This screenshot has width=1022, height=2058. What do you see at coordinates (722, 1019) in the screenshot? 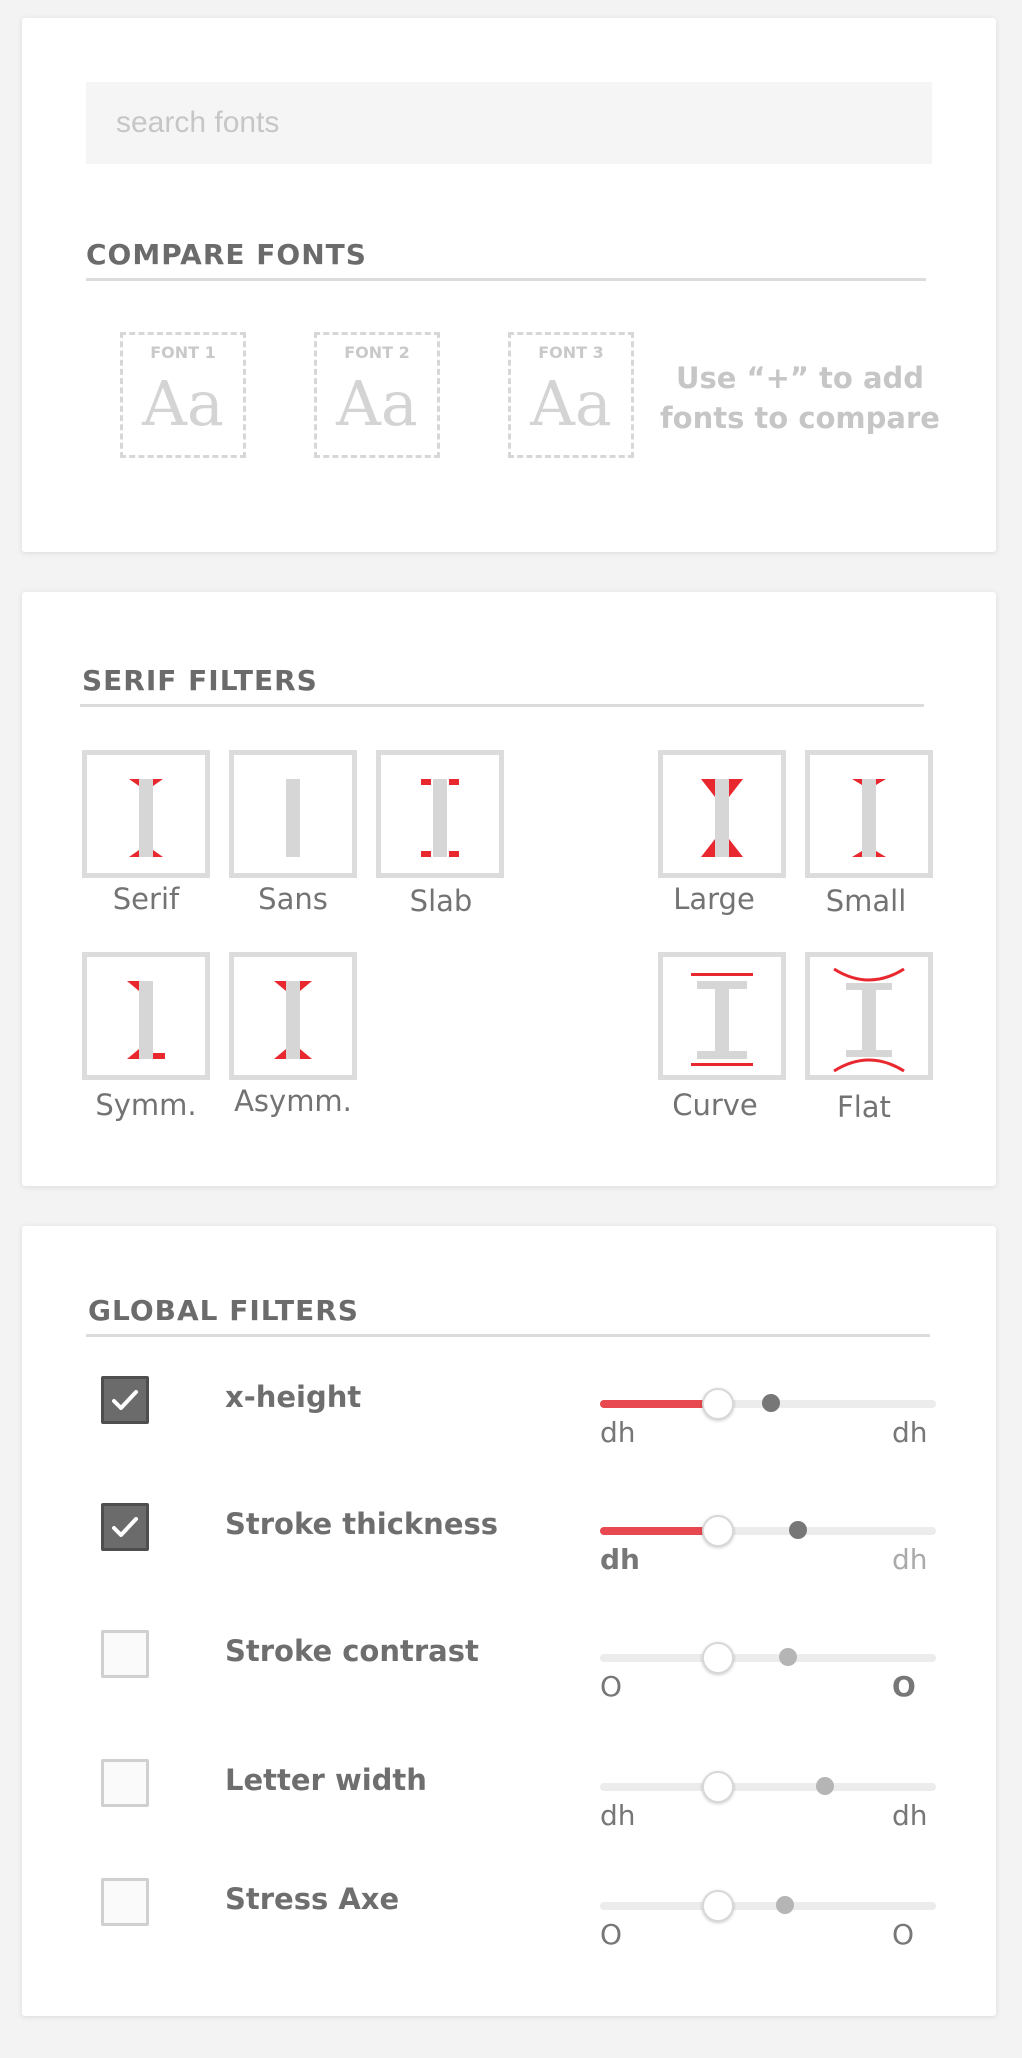
I see `curve-serif-icon` at bounding box center [722, 1019].